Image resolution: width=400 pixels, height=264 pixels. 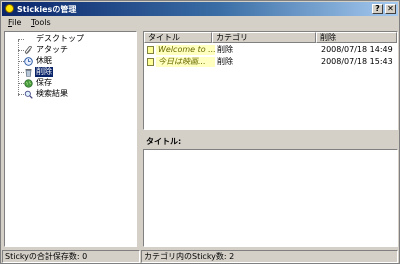 I want to click on clock-icon, so click(x=28, y=61).